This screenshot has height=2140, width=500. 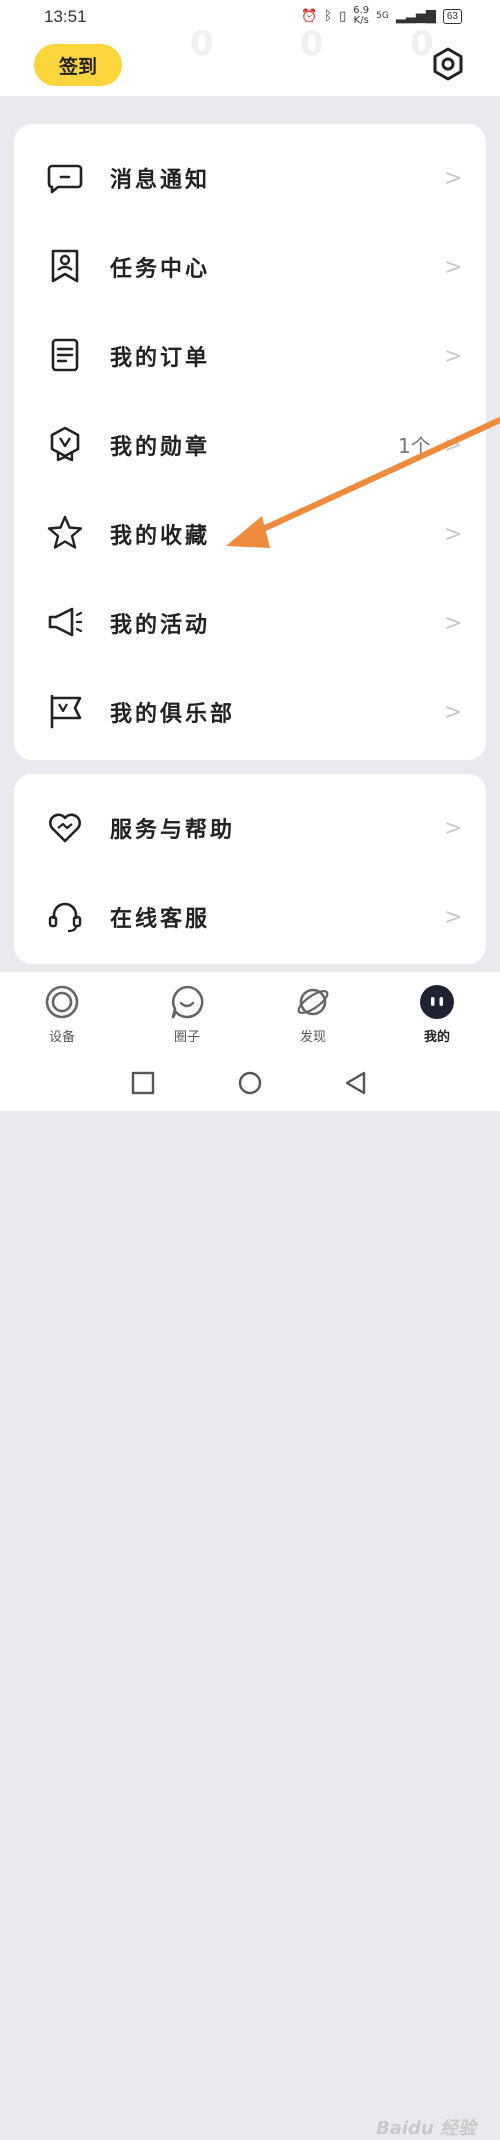 I want to click on status-time: 13:51, so click(x=65, y=16).